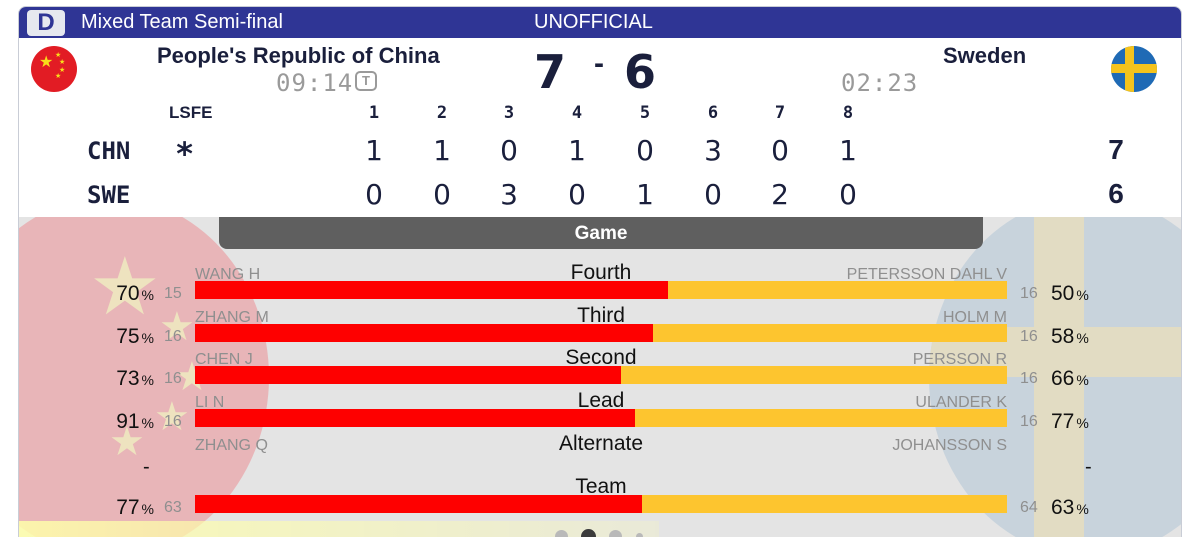  Describe the element at coordinates (1070, 379) in the screenshot. I see `away-percentage: 66%` at that location.